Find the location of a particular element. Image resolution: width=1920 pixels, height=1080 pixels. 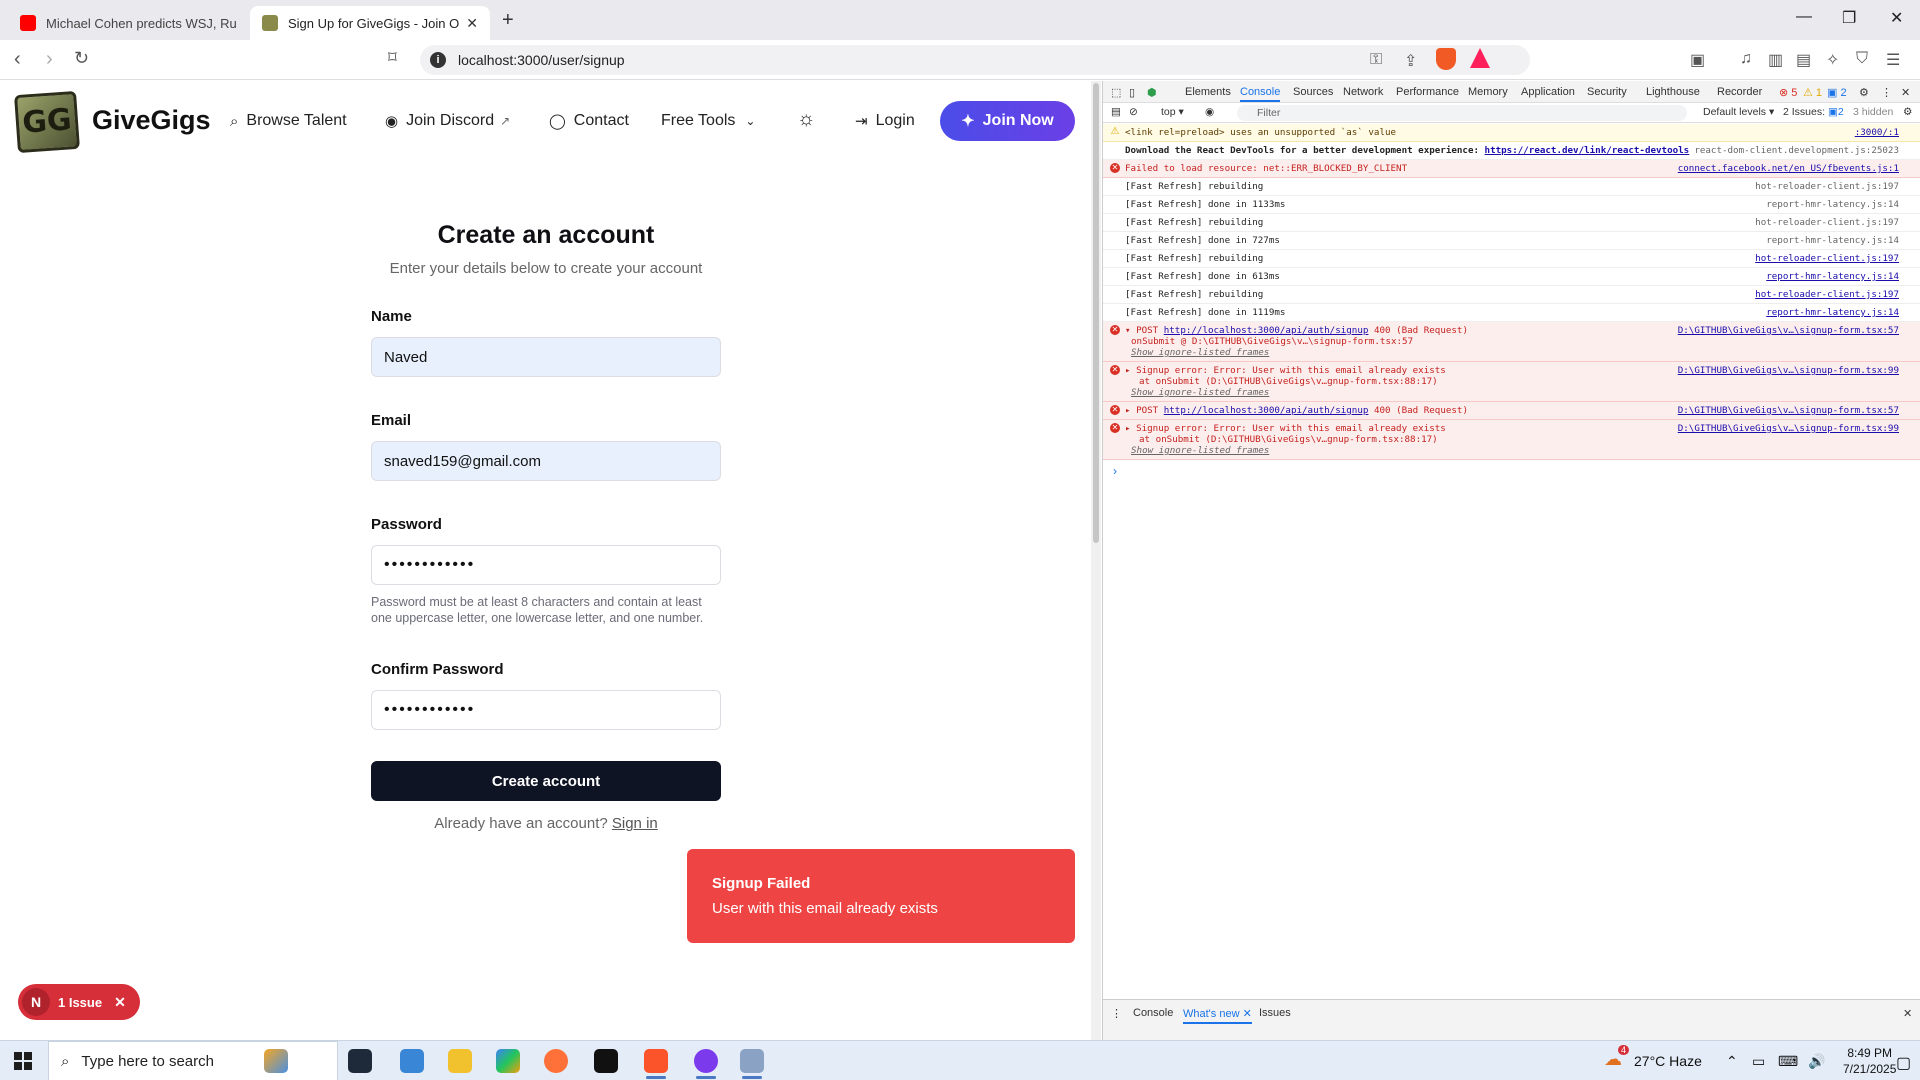

request-url-link: http://localhost:3000/api/auth/signup is located at coordinates (1266, 410).